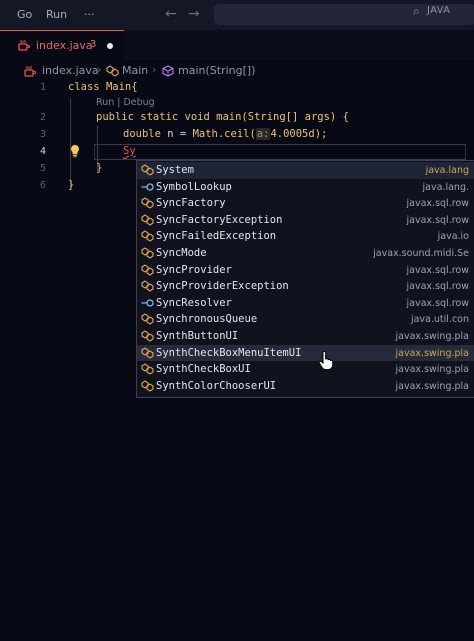 The height and width of the screenshot is (641, 474). Describe the element at coordinates (219, 219) in the screenshot. I see `suggestion-label: SyncFactoryException` at that location.